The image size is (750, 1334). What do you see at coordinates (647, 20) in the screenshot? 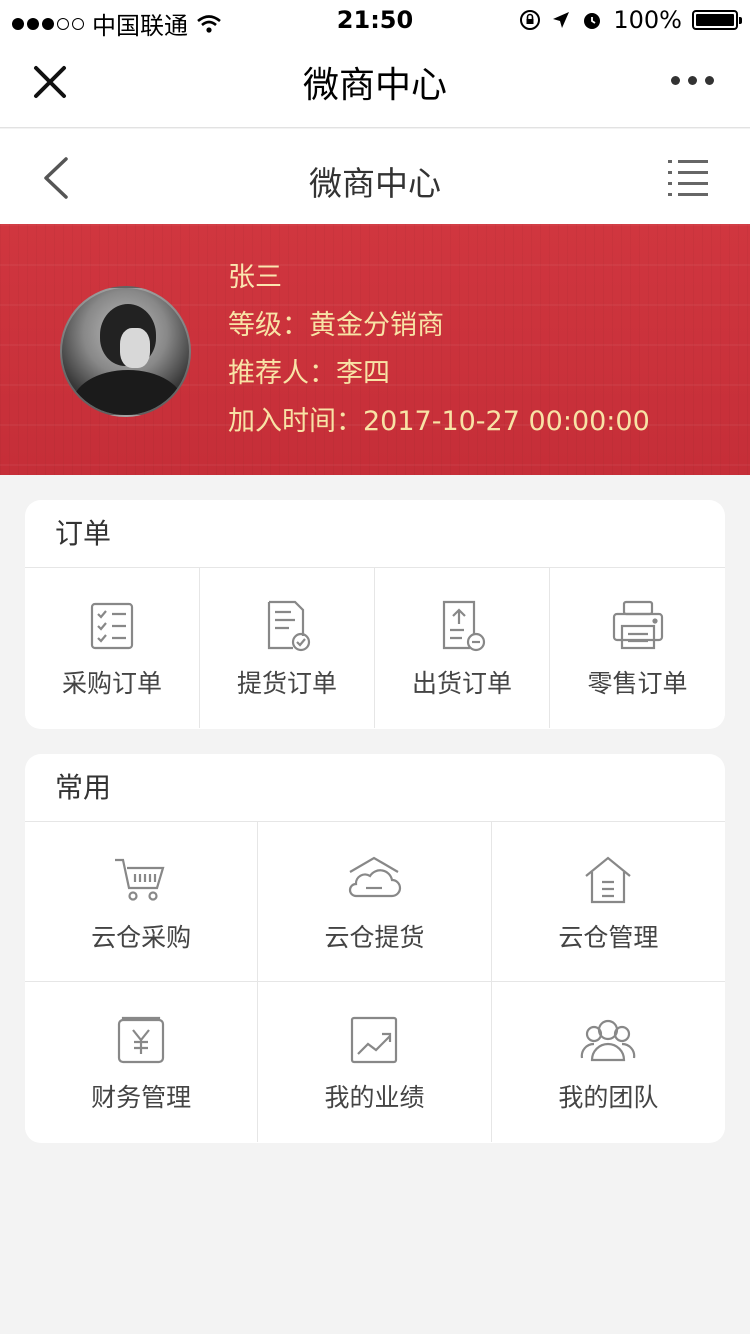
I see `battery-percent: 100%` at bounding box center [647, 20].